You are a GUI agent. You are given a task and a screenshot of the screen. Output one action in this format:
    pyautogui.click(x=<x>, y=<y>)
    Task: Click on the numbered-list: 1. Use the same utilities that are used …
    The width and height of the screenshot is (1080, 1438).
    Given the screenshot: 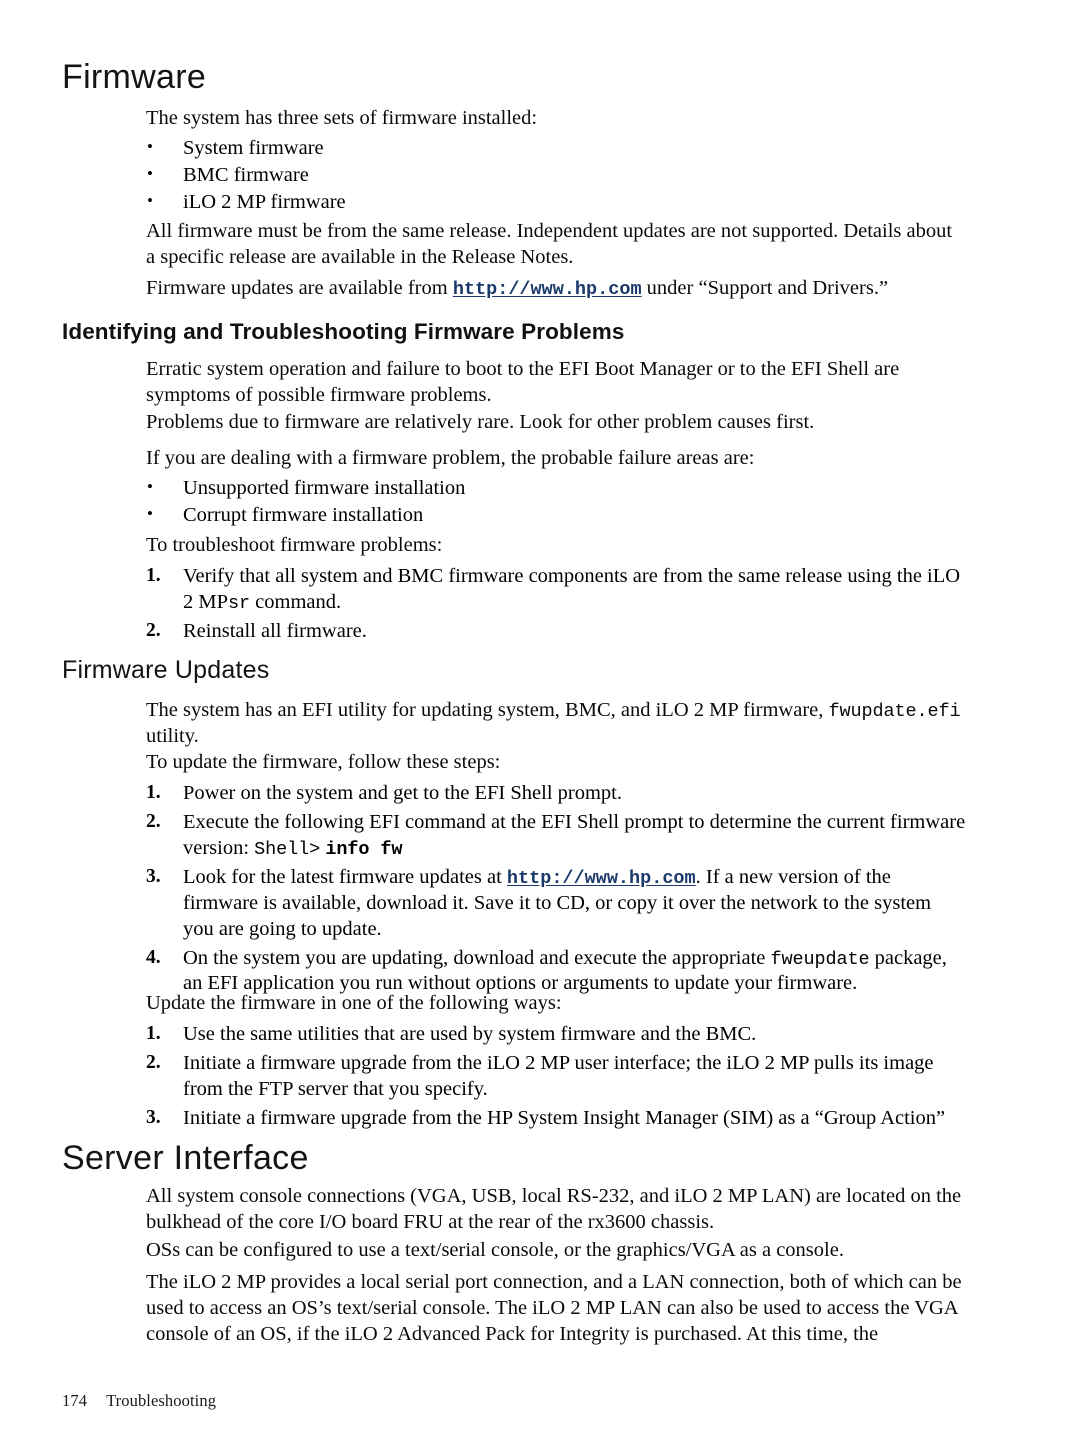 What is the action you would take?
    pyautogui.click(x=556, y=1077)
    